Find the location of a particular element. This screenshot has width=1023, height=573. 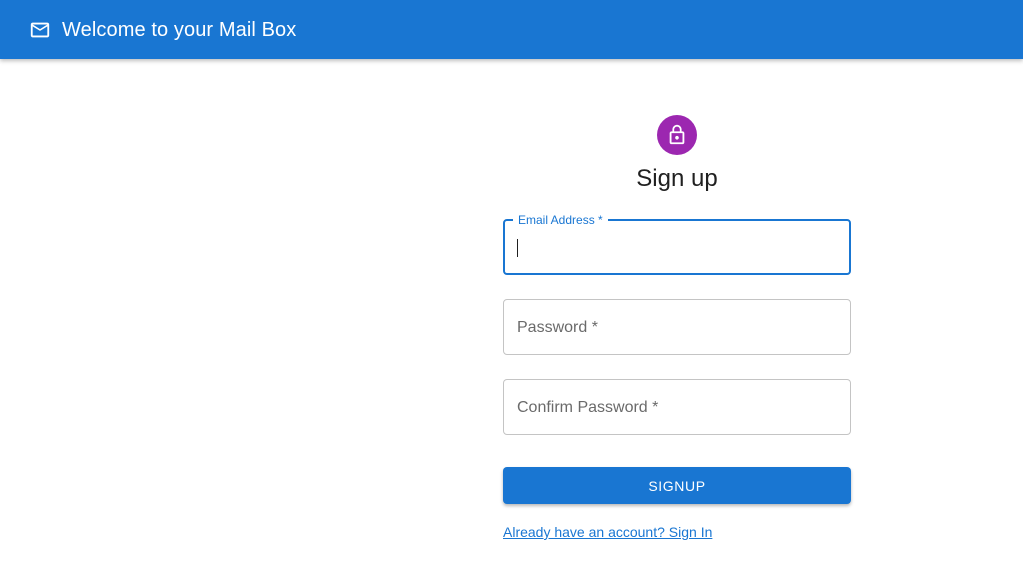

app-title: Welcome to your Mail Box is located at coordinates (179, 29).